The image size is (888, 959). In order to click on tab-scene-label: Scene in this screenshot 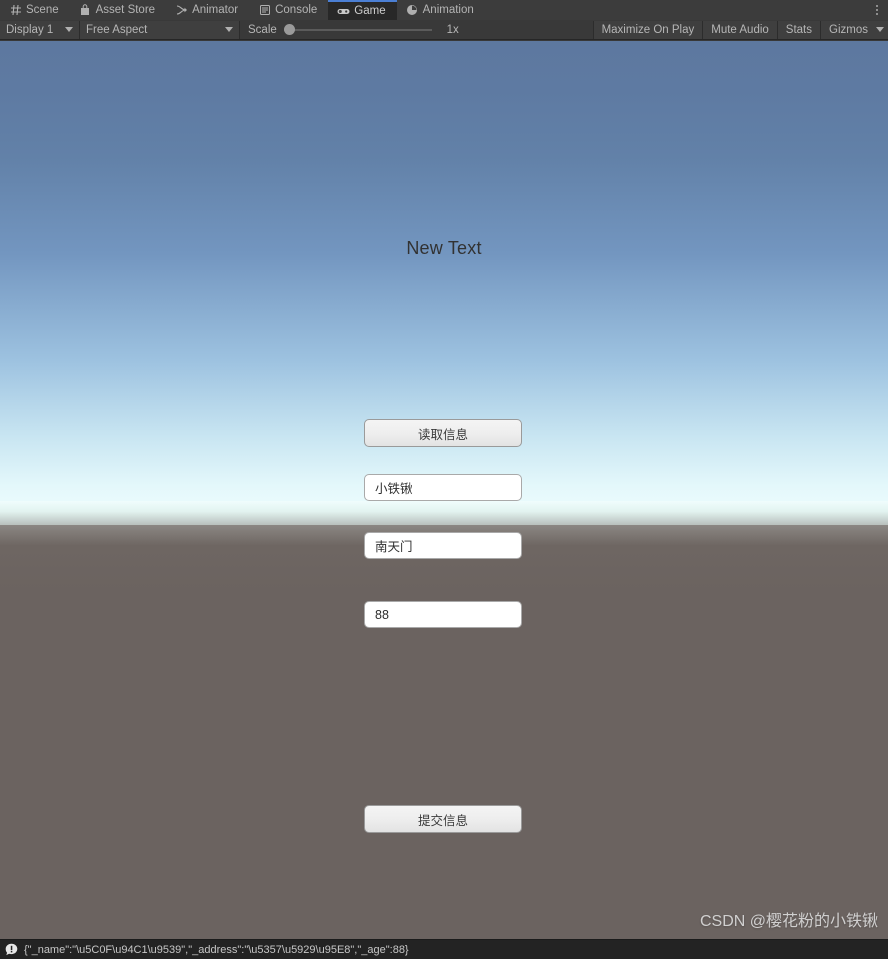, I will do `click(42, 10)`.